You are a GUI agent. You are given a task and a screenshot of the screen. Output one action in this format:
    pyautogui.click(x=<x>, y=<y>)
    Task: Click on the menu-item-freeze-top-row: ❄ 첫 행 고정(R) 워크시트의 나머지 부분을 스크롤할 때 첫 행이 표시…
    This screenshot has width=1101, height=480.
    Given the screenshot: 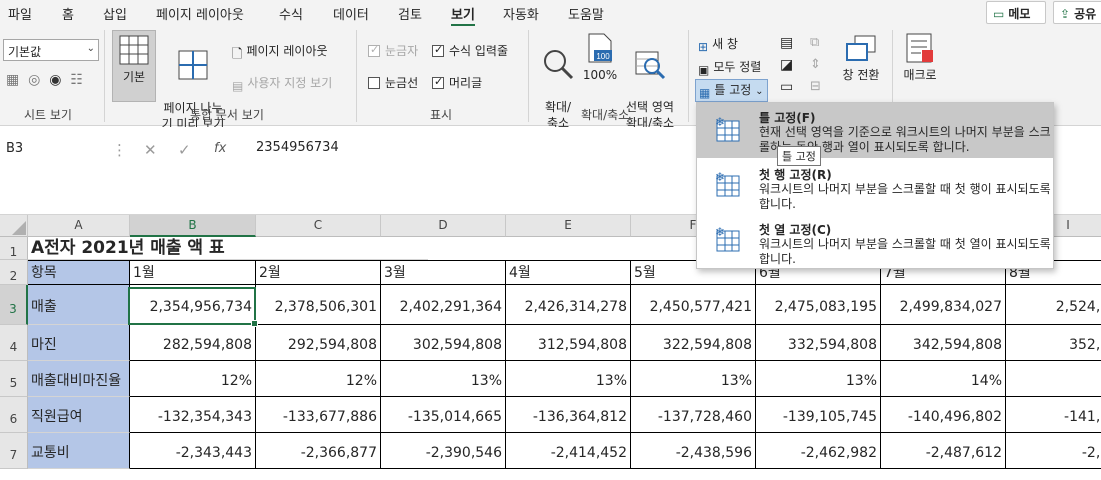 What is the action you would take?
    pyautogui.click(x=875, y=187)
    